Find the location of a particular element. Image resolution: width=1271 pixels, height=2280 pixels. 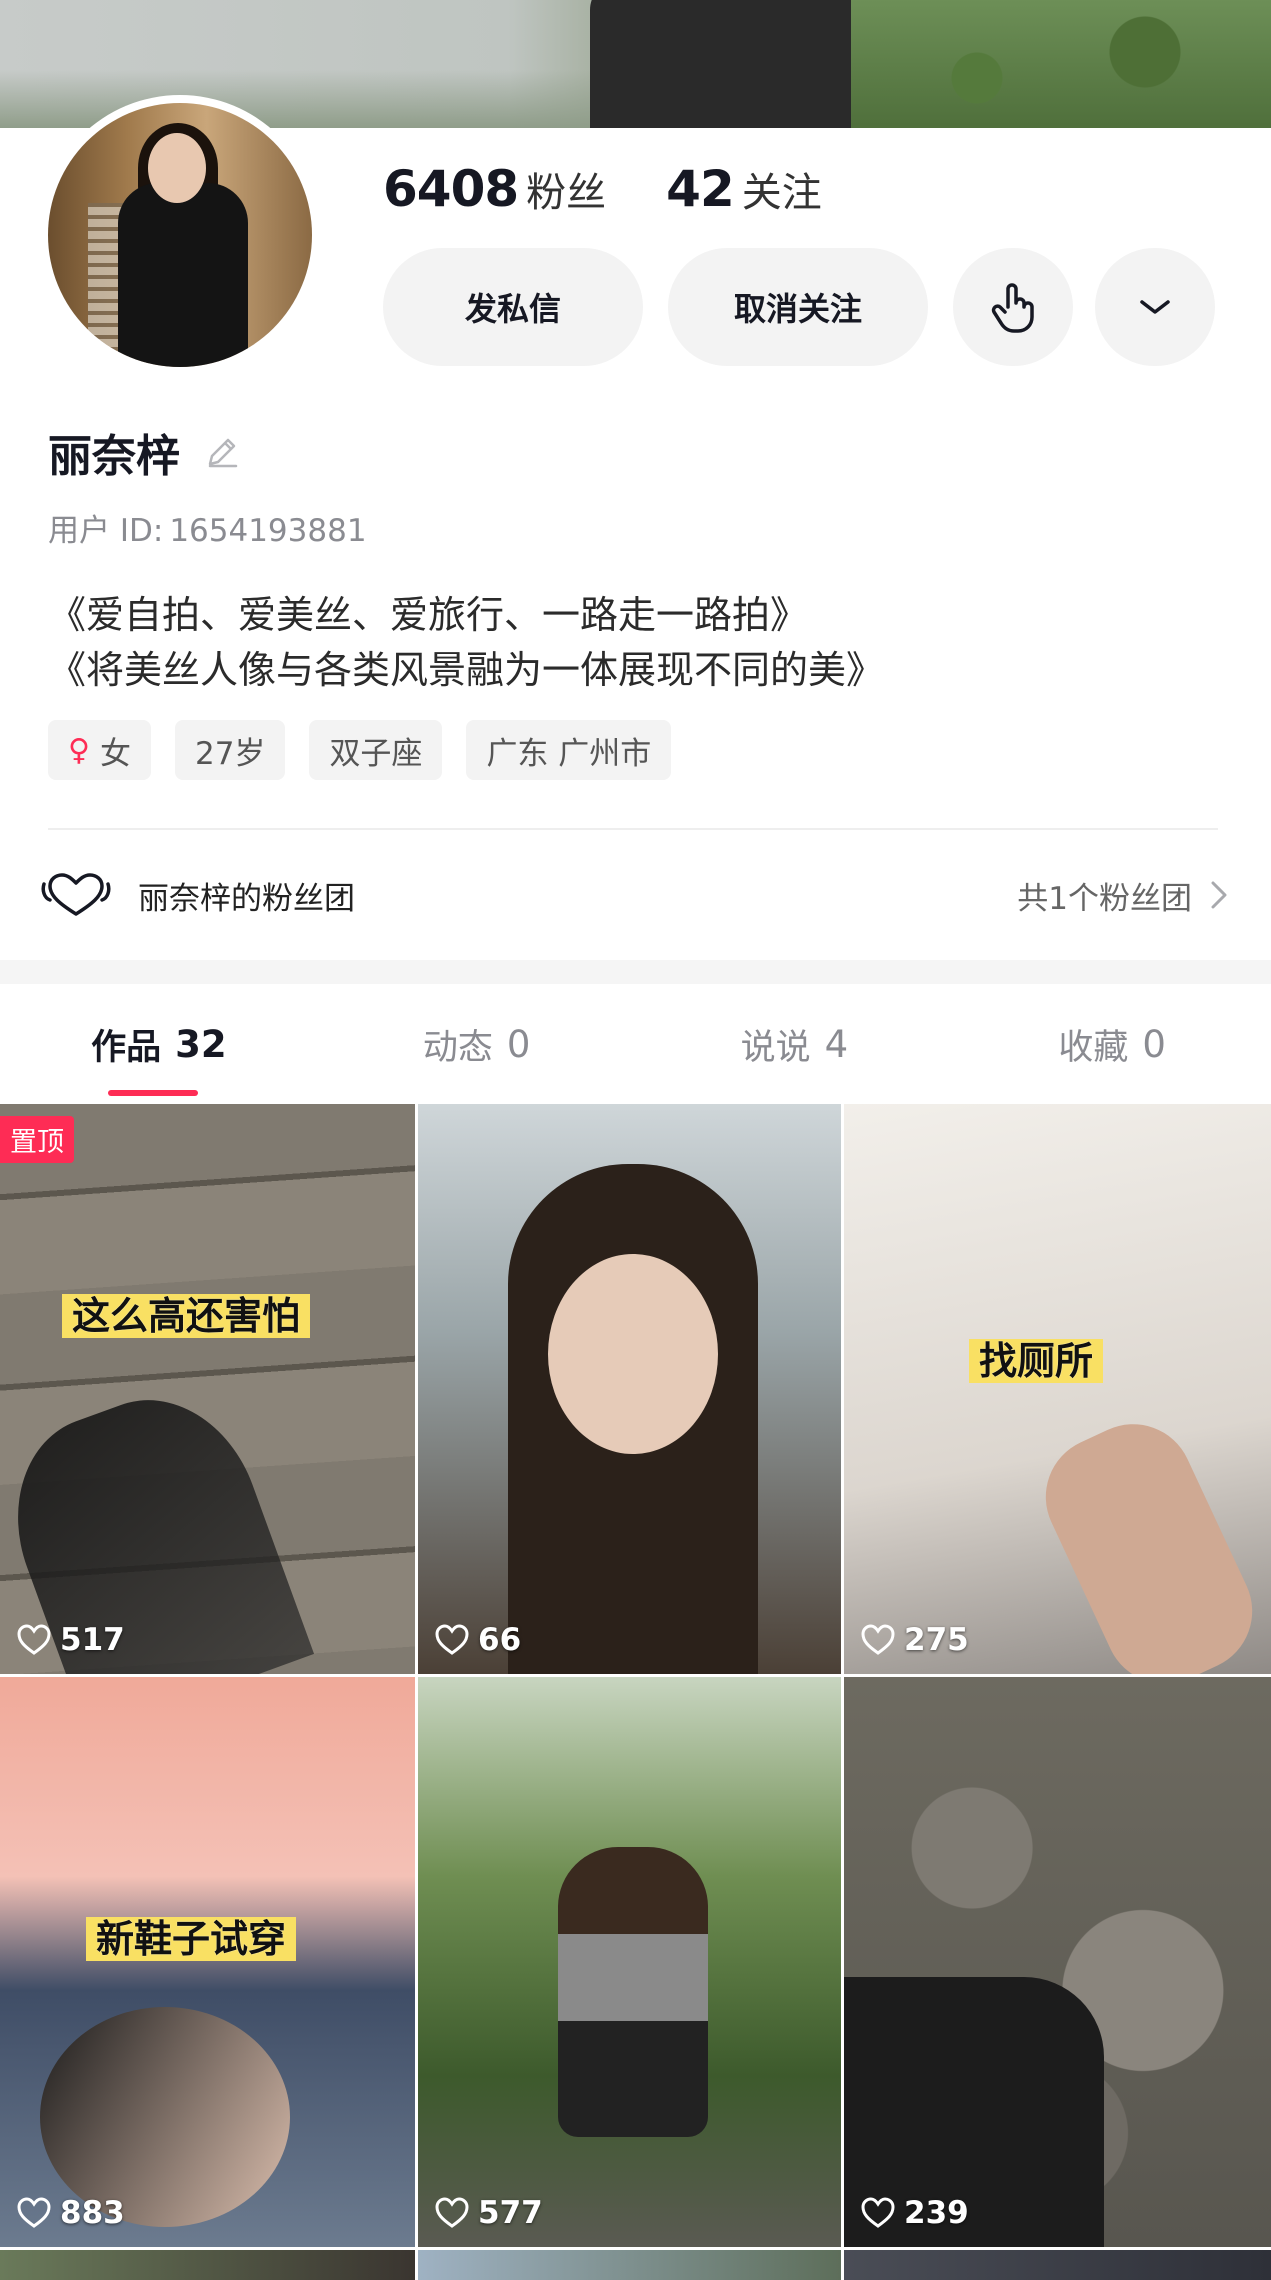

video-thumbnail: 239 is located at coordinates (1057, 1962).